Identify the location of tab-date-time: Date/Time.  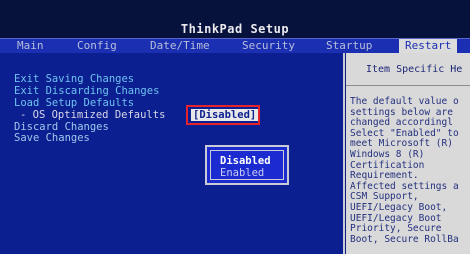
(180, 46).